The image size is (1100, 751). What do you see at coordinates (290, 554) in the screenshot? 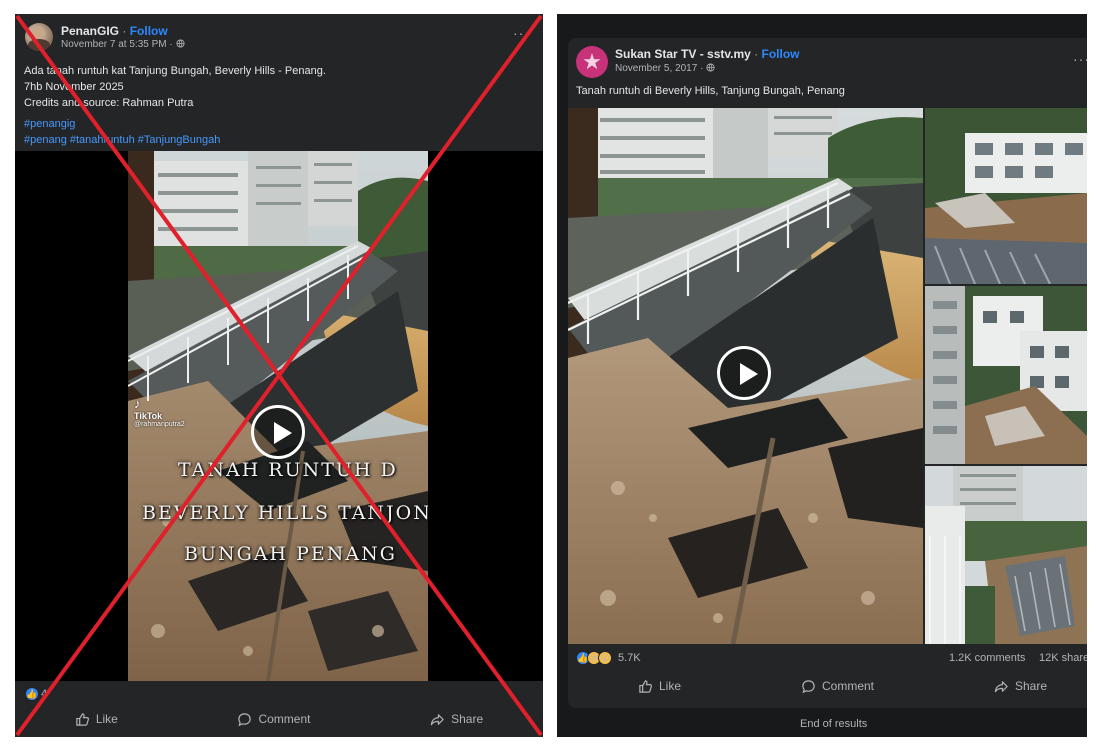
I see `video-caption-line-3: BUNGAH PENANG` at bounding box center [290, 554].